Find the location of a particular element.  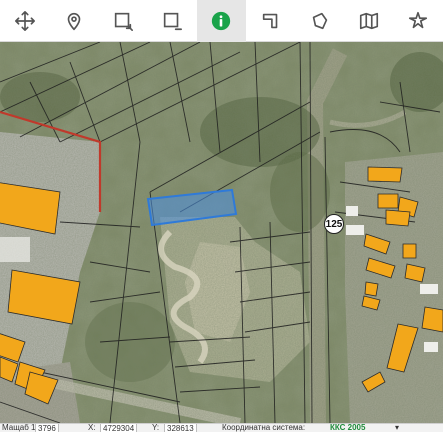

crs-dropdown-icon: ▾ is located at coordinates (397, 428).